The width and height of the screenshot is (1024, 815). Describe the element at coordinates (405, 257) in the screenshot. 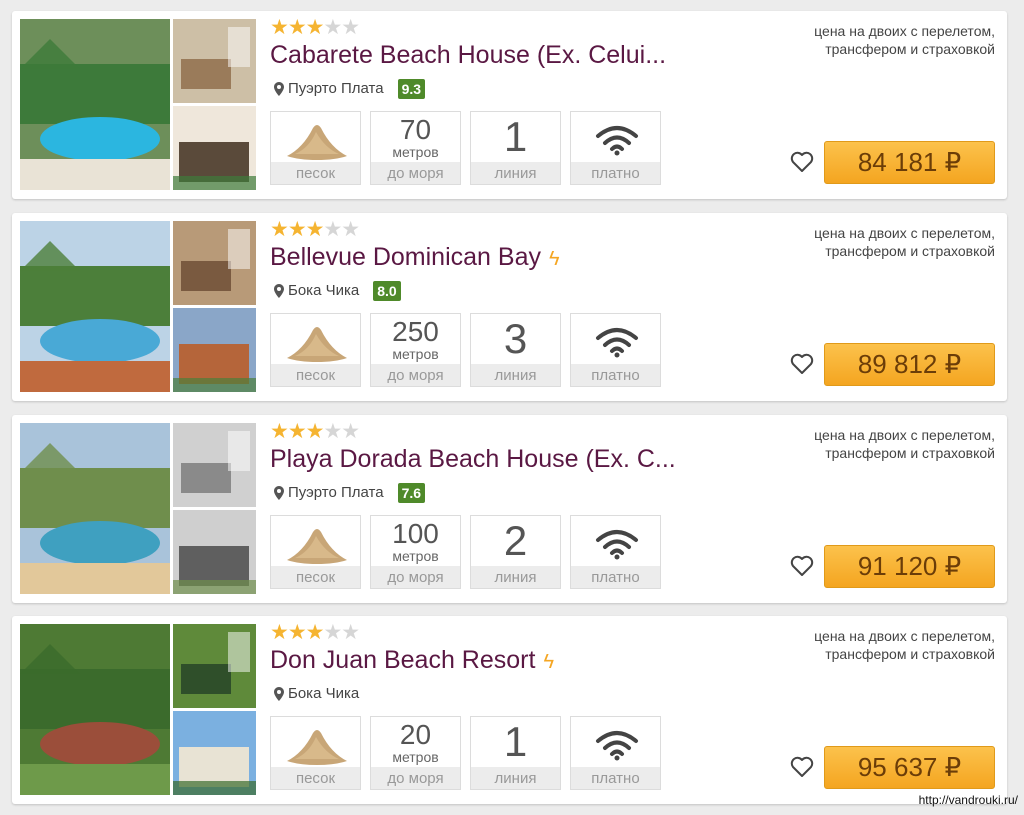

I see `hotel-name: Bellevue Dominican Bay` at that location.